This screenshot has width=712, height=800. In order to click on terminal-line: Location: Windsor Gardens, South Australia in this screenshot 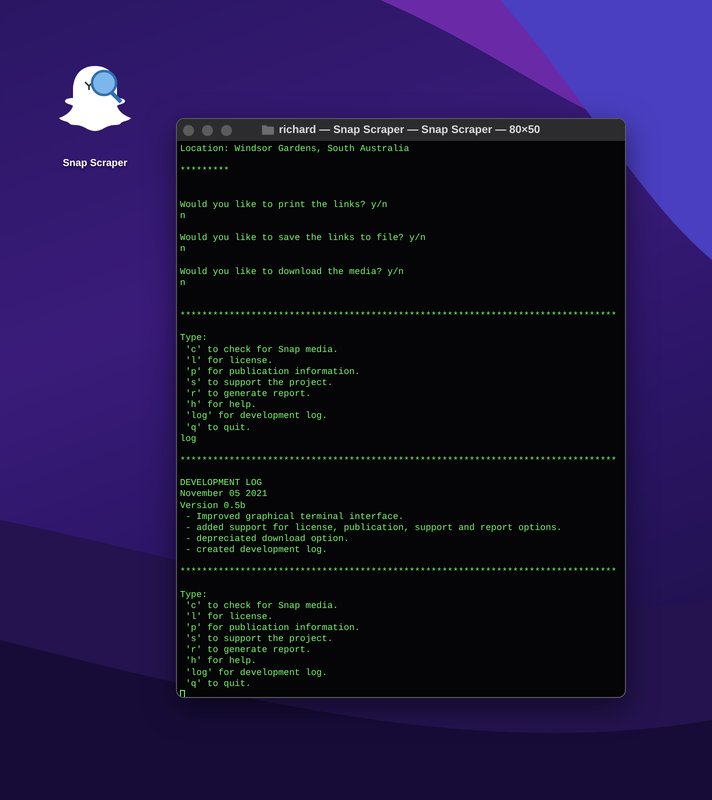, I will do `click(295, 148)`.